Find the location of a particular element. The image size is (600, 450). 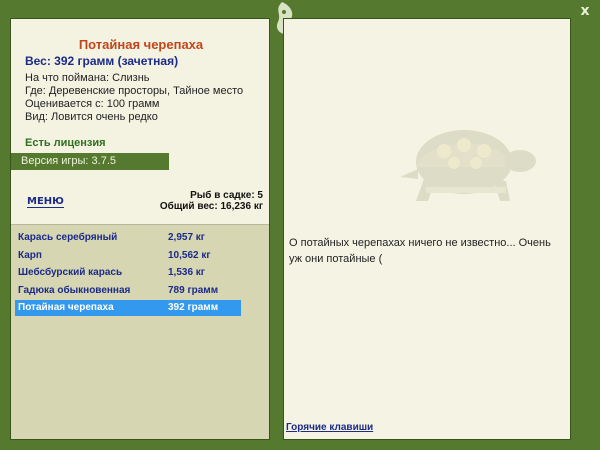

keepnet-count: Рыб в садке: 5 is located at coordinates (226, 195).